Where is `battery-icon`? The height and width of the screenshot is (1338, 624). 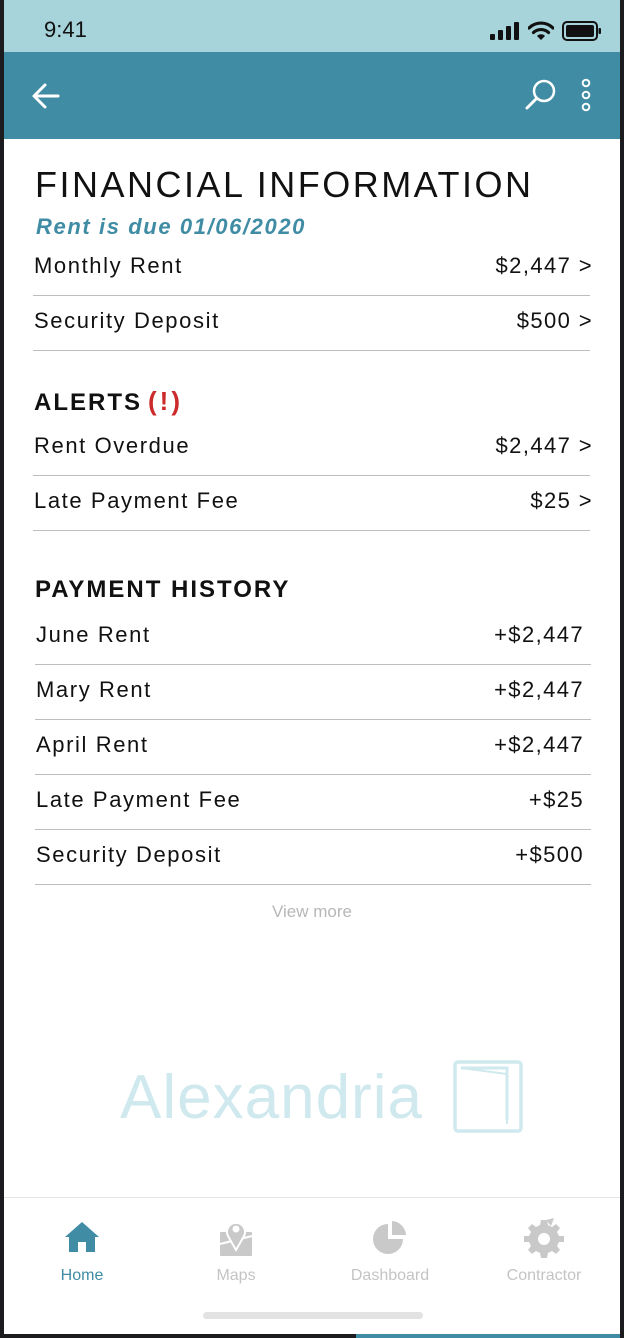
battery-icon is located at coordinates (581, 31).